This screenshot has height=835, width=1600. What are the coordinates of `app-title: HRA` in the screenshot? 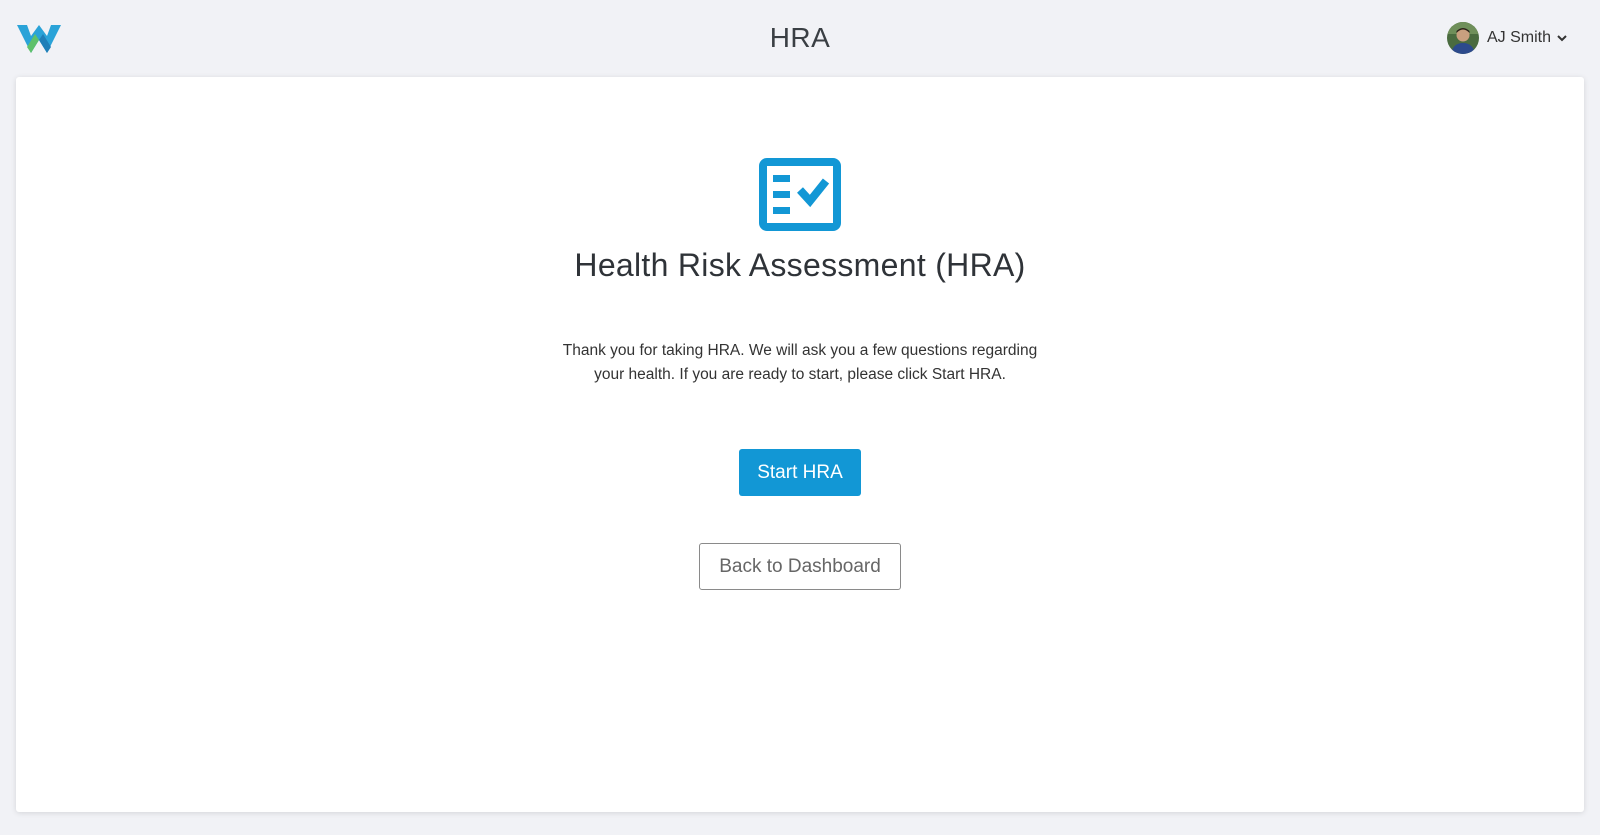 It's located at (800, 37).